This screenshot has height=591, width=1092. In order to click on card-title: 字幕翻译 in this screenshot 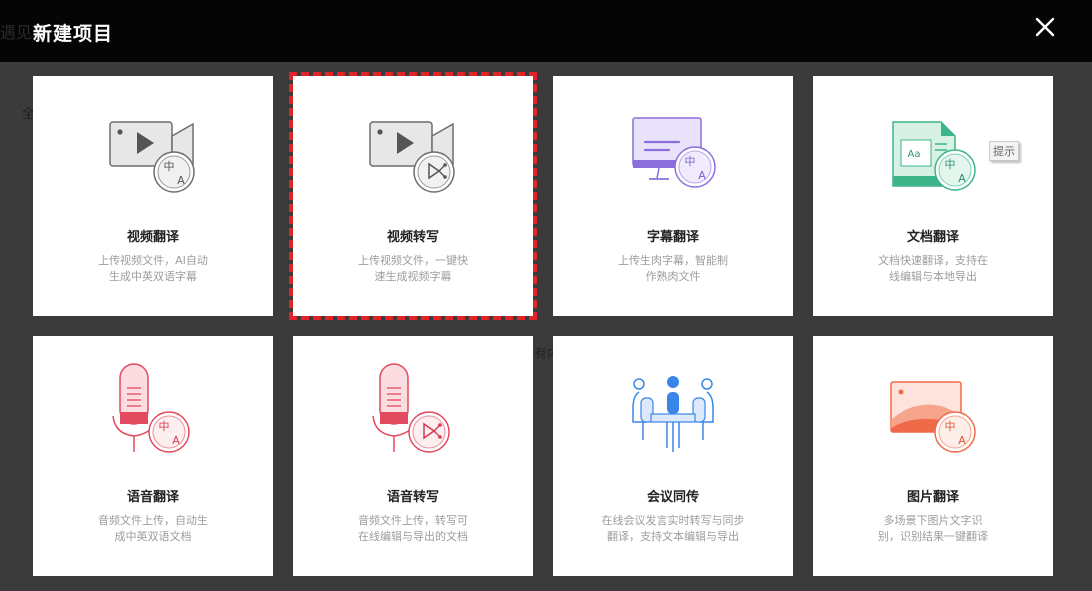, I will do `click(672, 237)`.